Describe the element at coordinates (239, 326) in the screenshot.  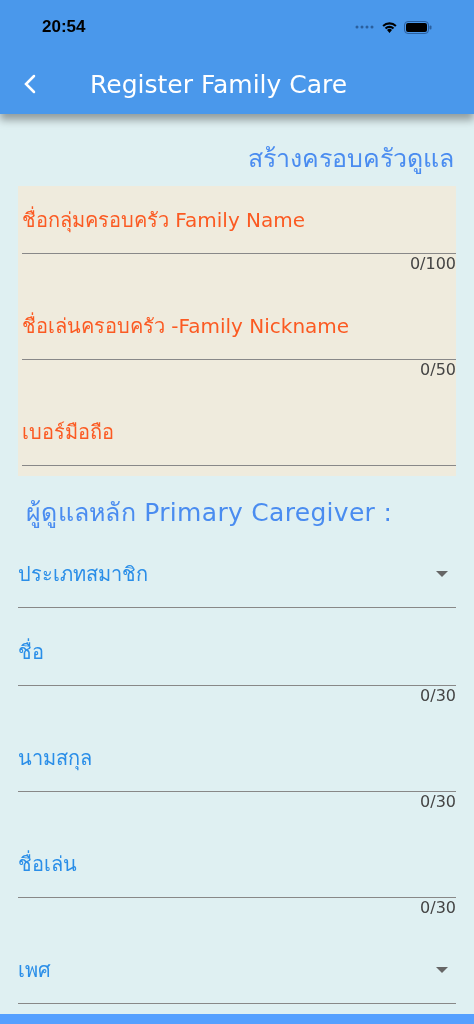
I see `input-field: ชื่อเล่นครอบครัว -Family Nickname` at that location.